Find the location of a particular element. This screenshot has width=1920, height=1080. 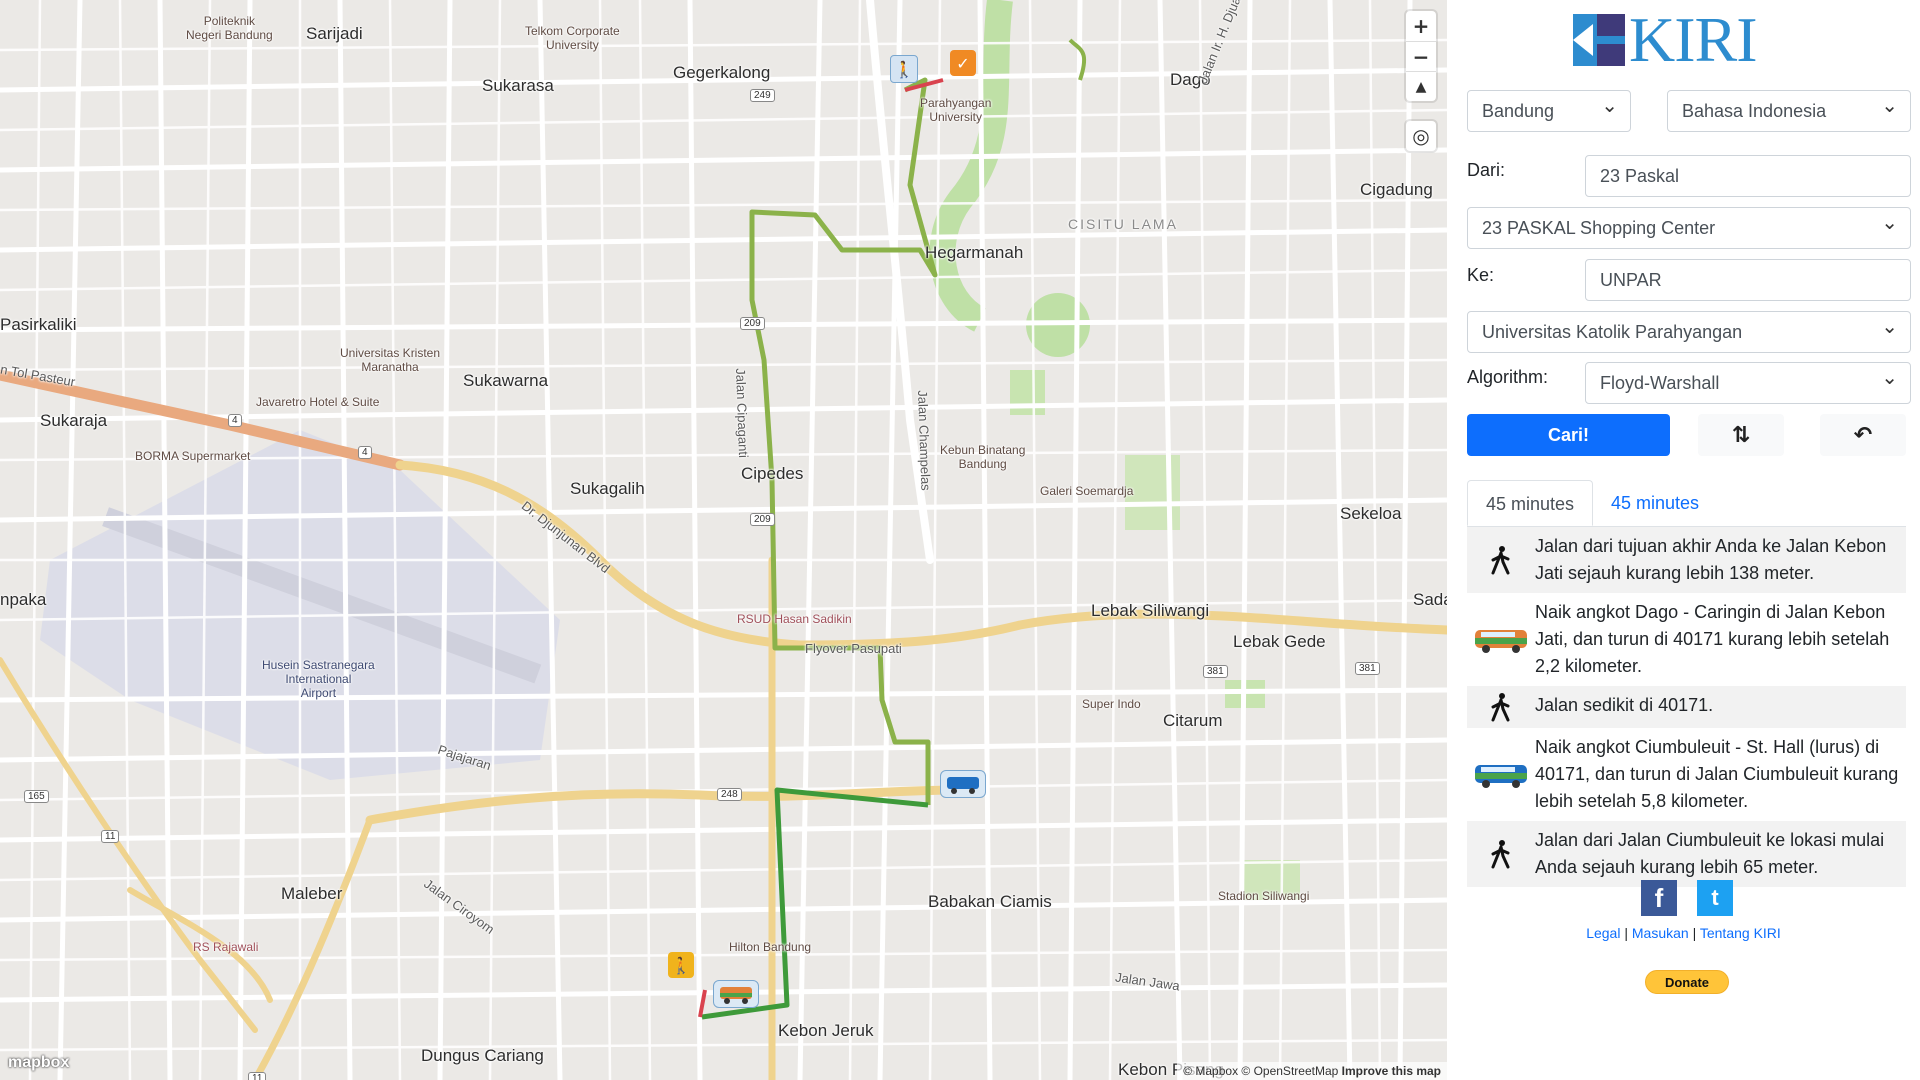

locate-button: ◎ is located at coordinates (1421, 136).